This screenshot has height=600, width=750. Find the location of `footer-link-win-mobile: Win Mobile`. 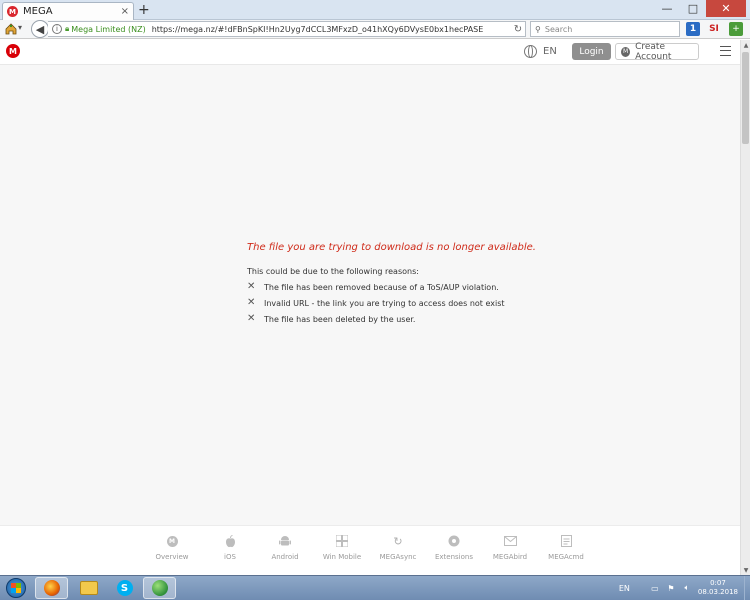

footer-link-win-mobile: Win Mobile is located at coordinates (342, 547).